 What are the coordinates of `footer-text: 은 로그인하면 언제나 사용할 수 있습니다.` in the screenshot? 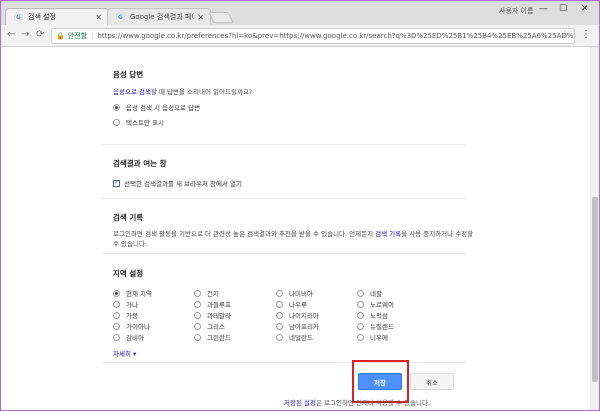 It's located at (373, 403).